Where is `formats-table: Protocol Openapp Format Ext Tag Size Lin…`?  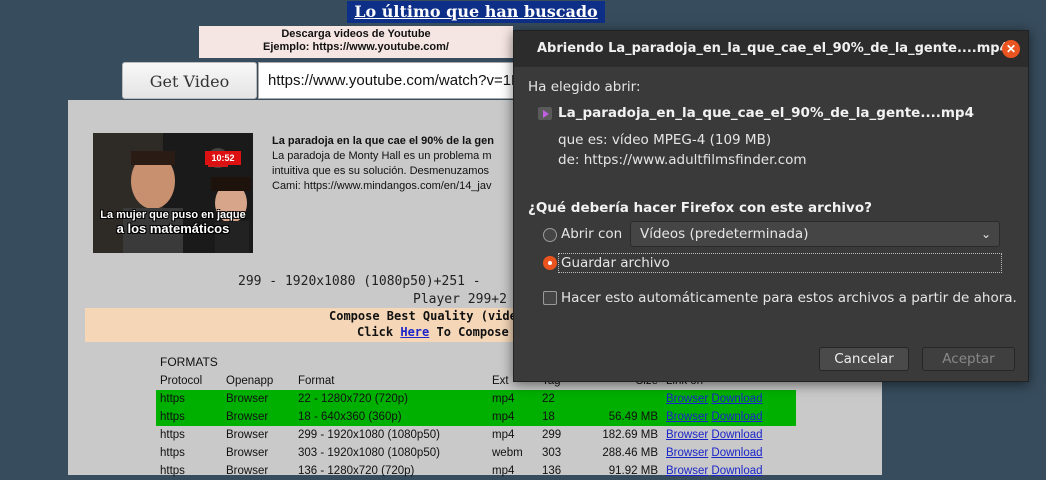 formats-table: Protocol Openapp Format Ext Tag Size Lin… is located at coordinates (476, 426).